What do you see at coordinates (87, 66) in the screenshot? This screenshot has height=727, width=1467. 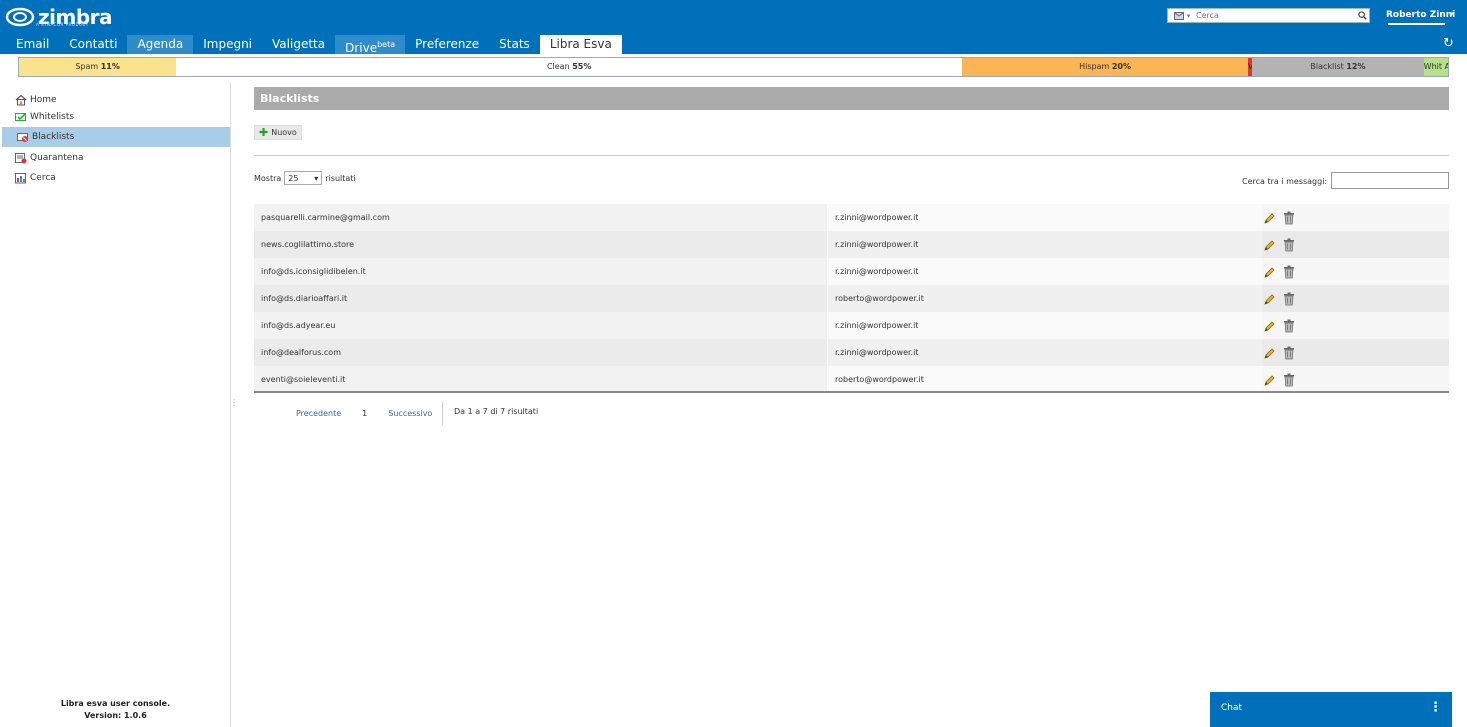 I see `ratio-segment-label: Spam` at bounding box center [87, 66].